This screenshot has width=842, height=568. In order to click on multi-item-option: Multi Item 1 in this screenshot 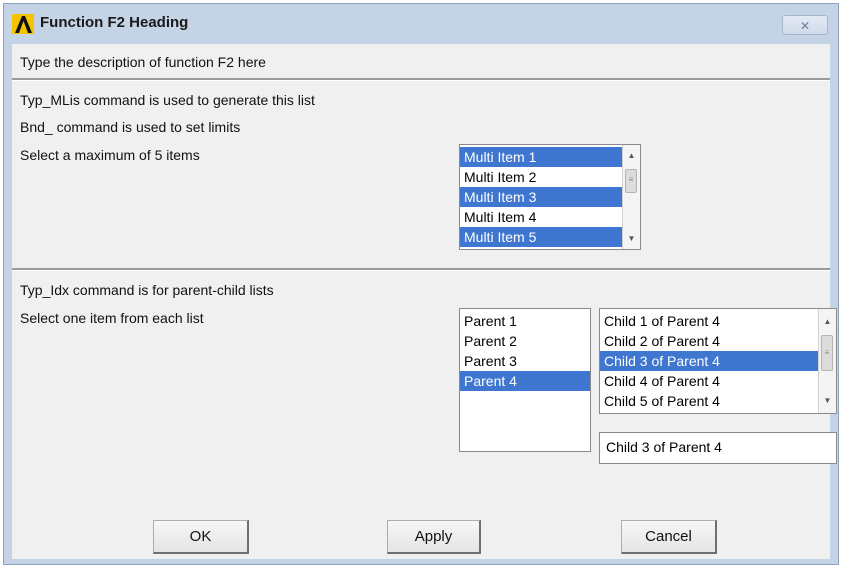, I will do `click(541, 157)`.